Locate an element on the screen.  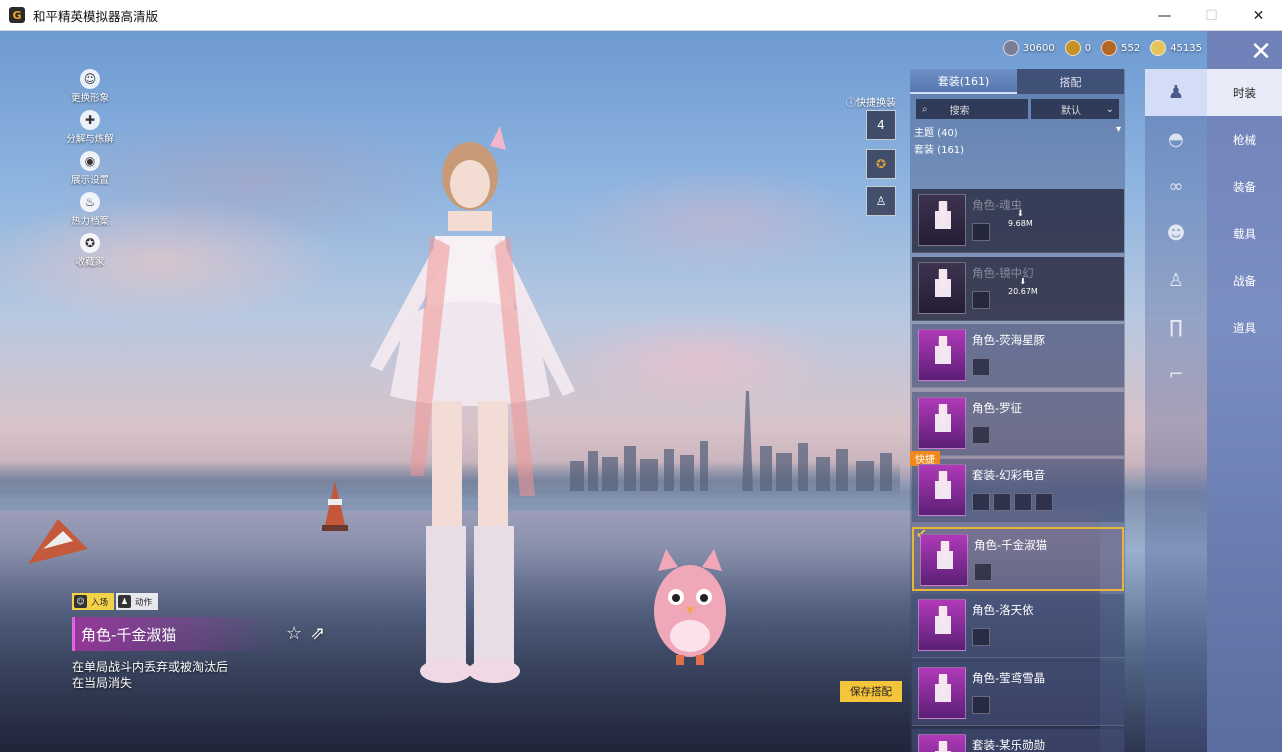
minimize-button: — is located at coordinates (1164, 15).